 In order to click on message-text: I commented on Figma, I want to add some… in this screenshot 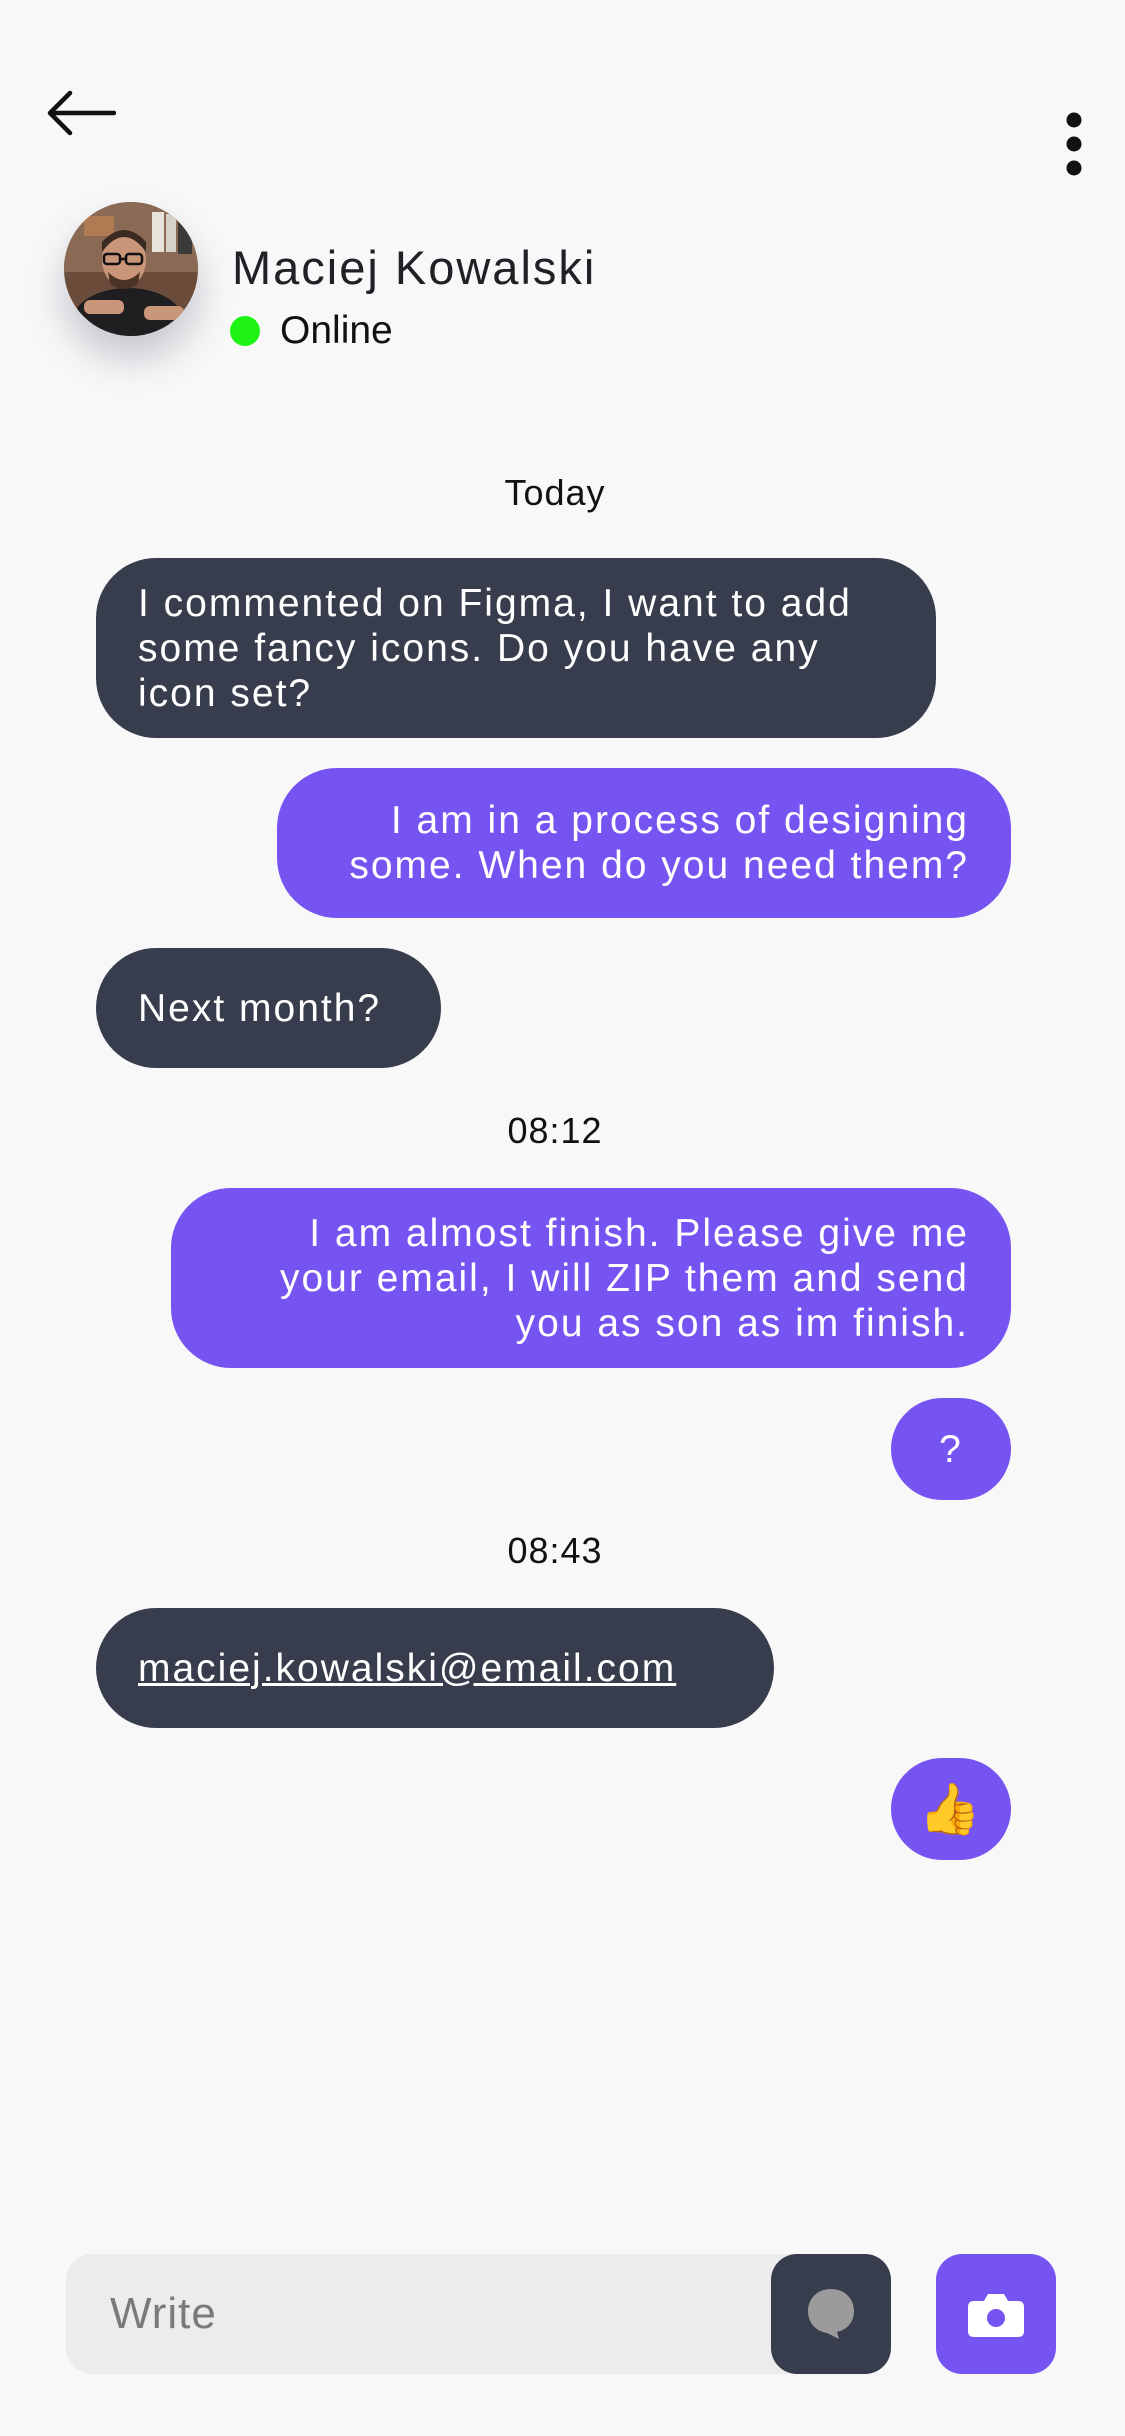, I will do `click(495, 648)`.